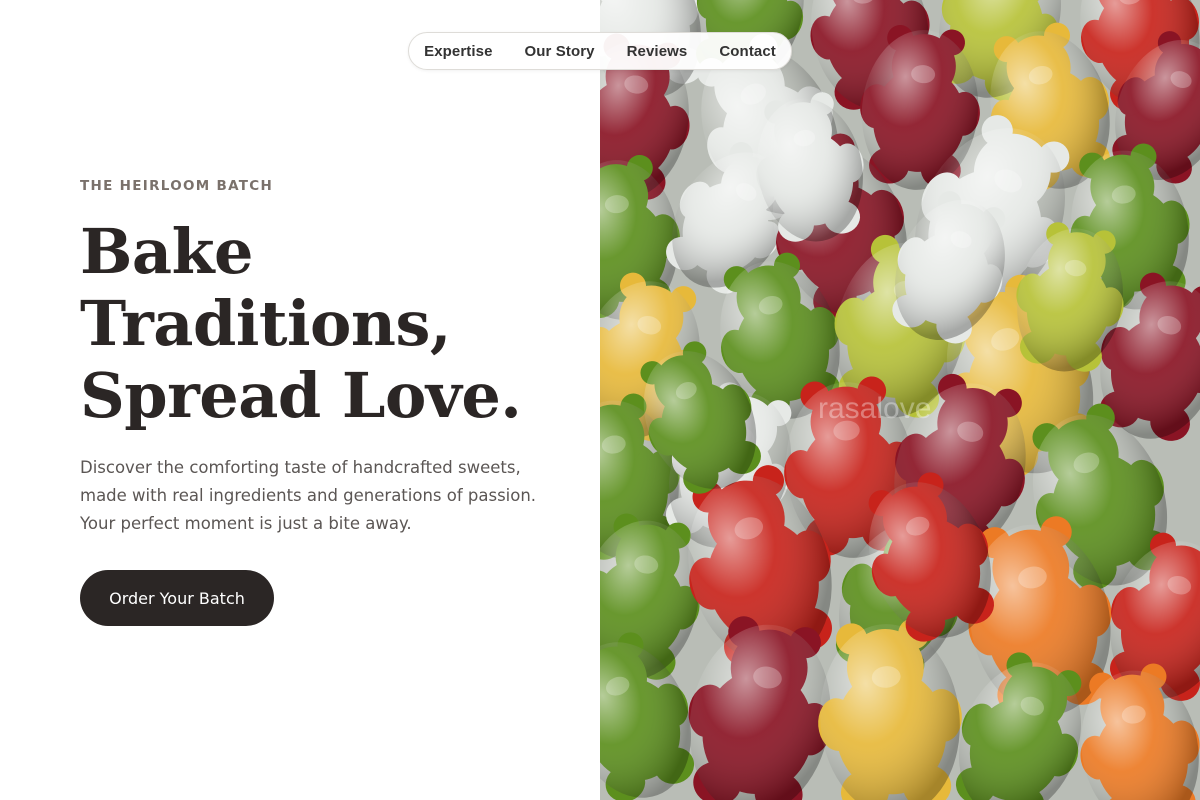 The width and height of the screenshot is (1200, 800). I want to click on nav-link-expertise: Expertise, so click(458, 51).